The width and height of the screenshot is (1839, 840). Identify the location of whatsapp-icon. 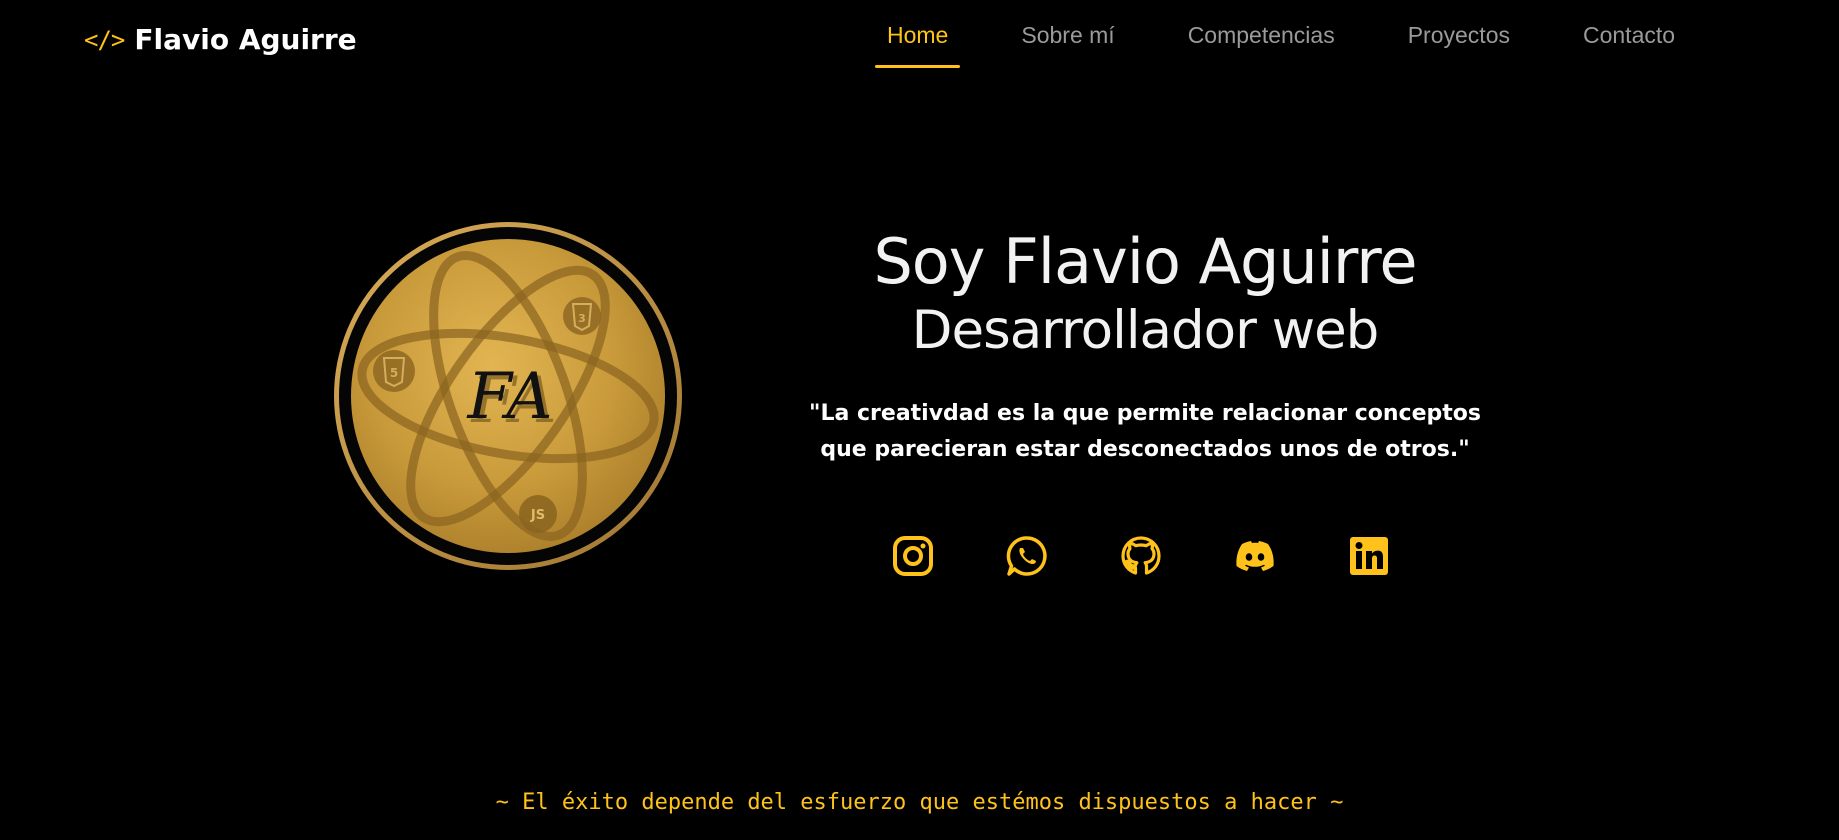
(1026, 556).